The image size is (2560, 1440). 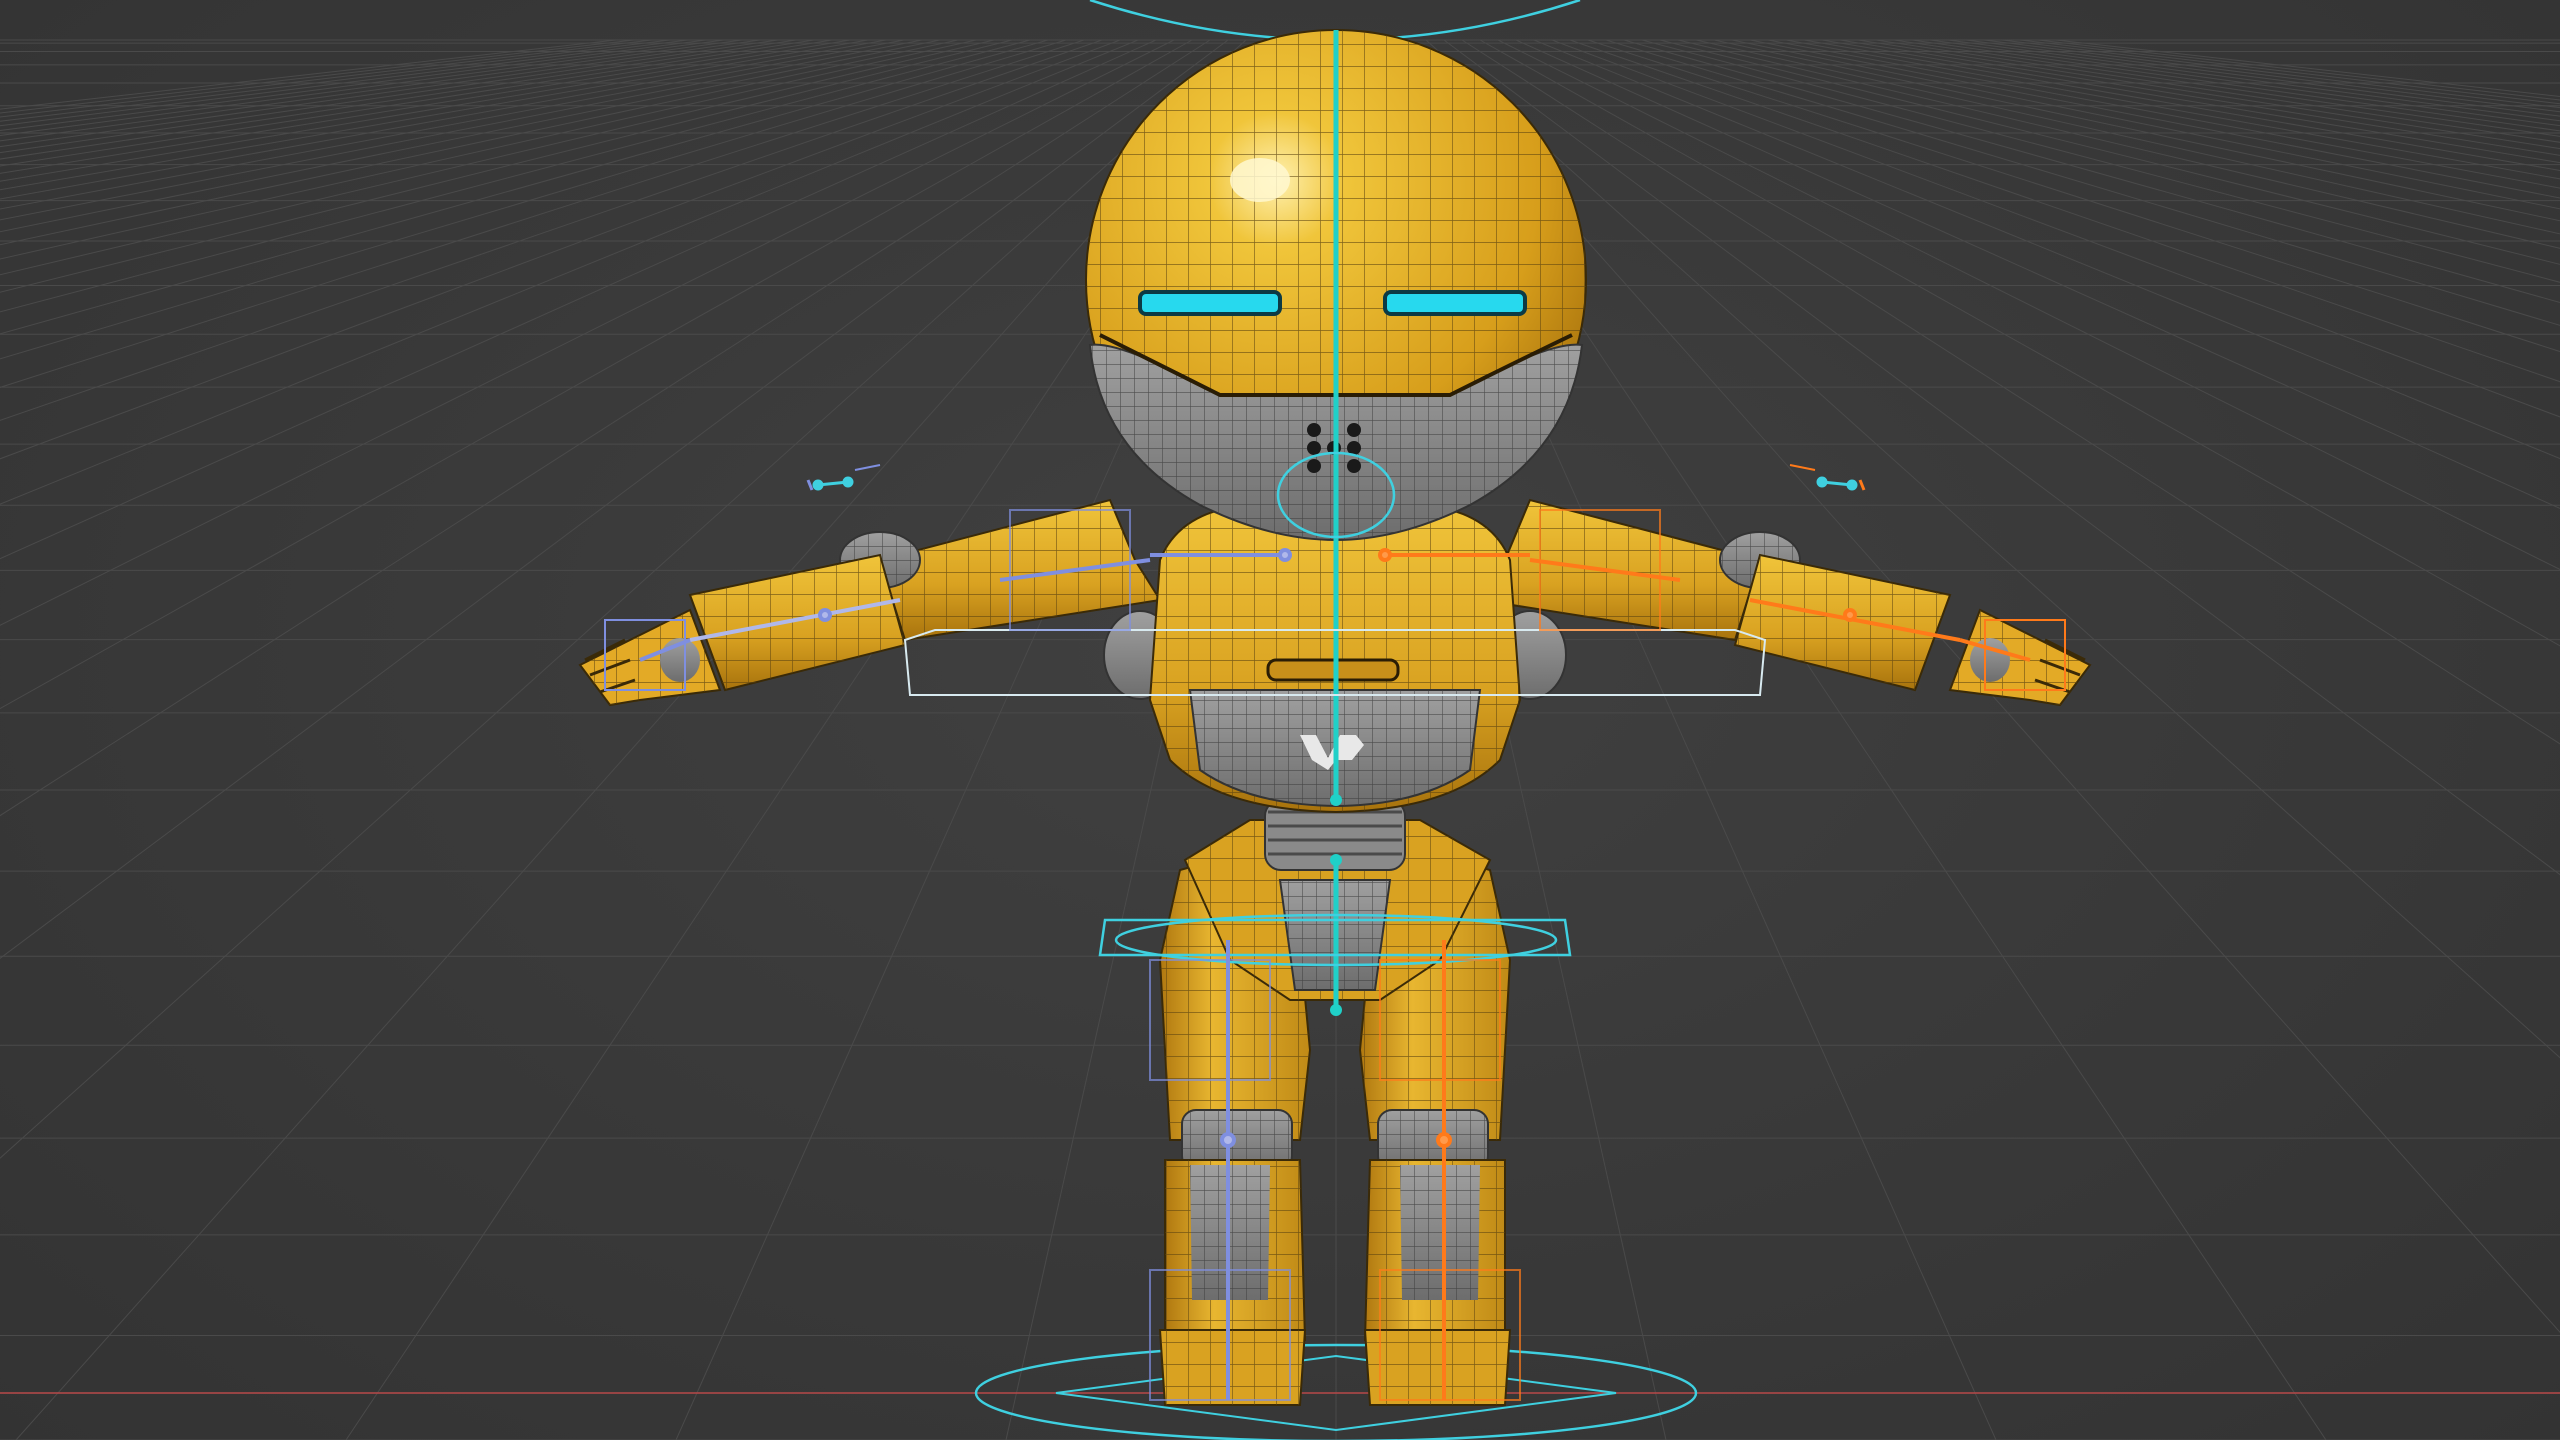 I want to click on left-arm, so click(x=870, y=602).